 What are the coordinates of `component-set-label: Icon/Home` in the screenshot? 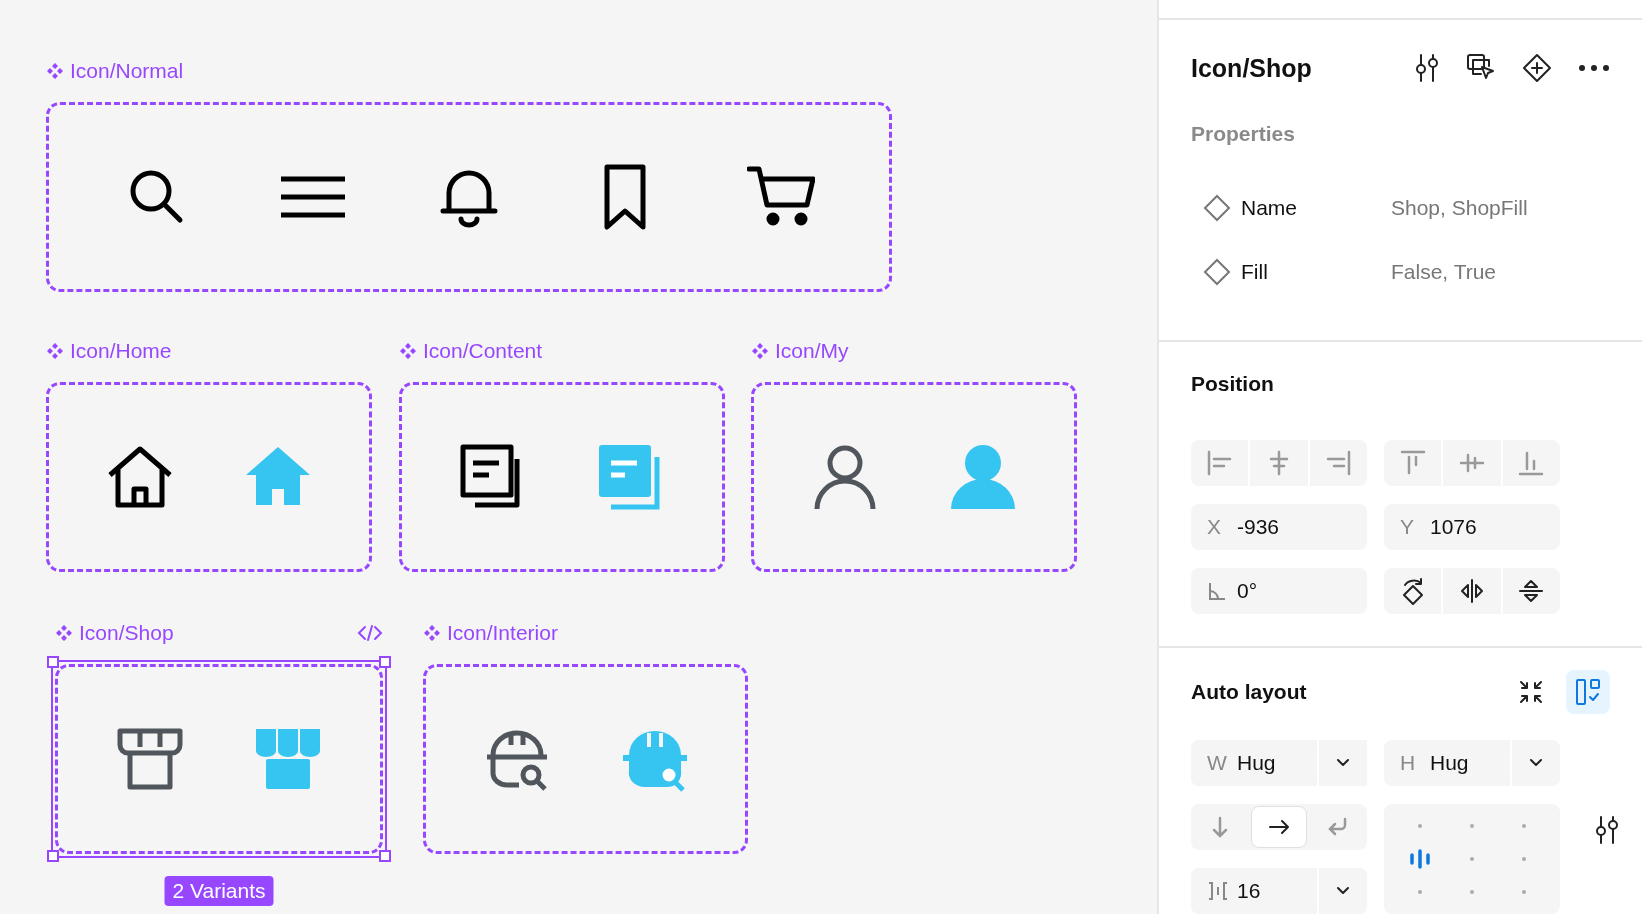 It's located at (109, 351).